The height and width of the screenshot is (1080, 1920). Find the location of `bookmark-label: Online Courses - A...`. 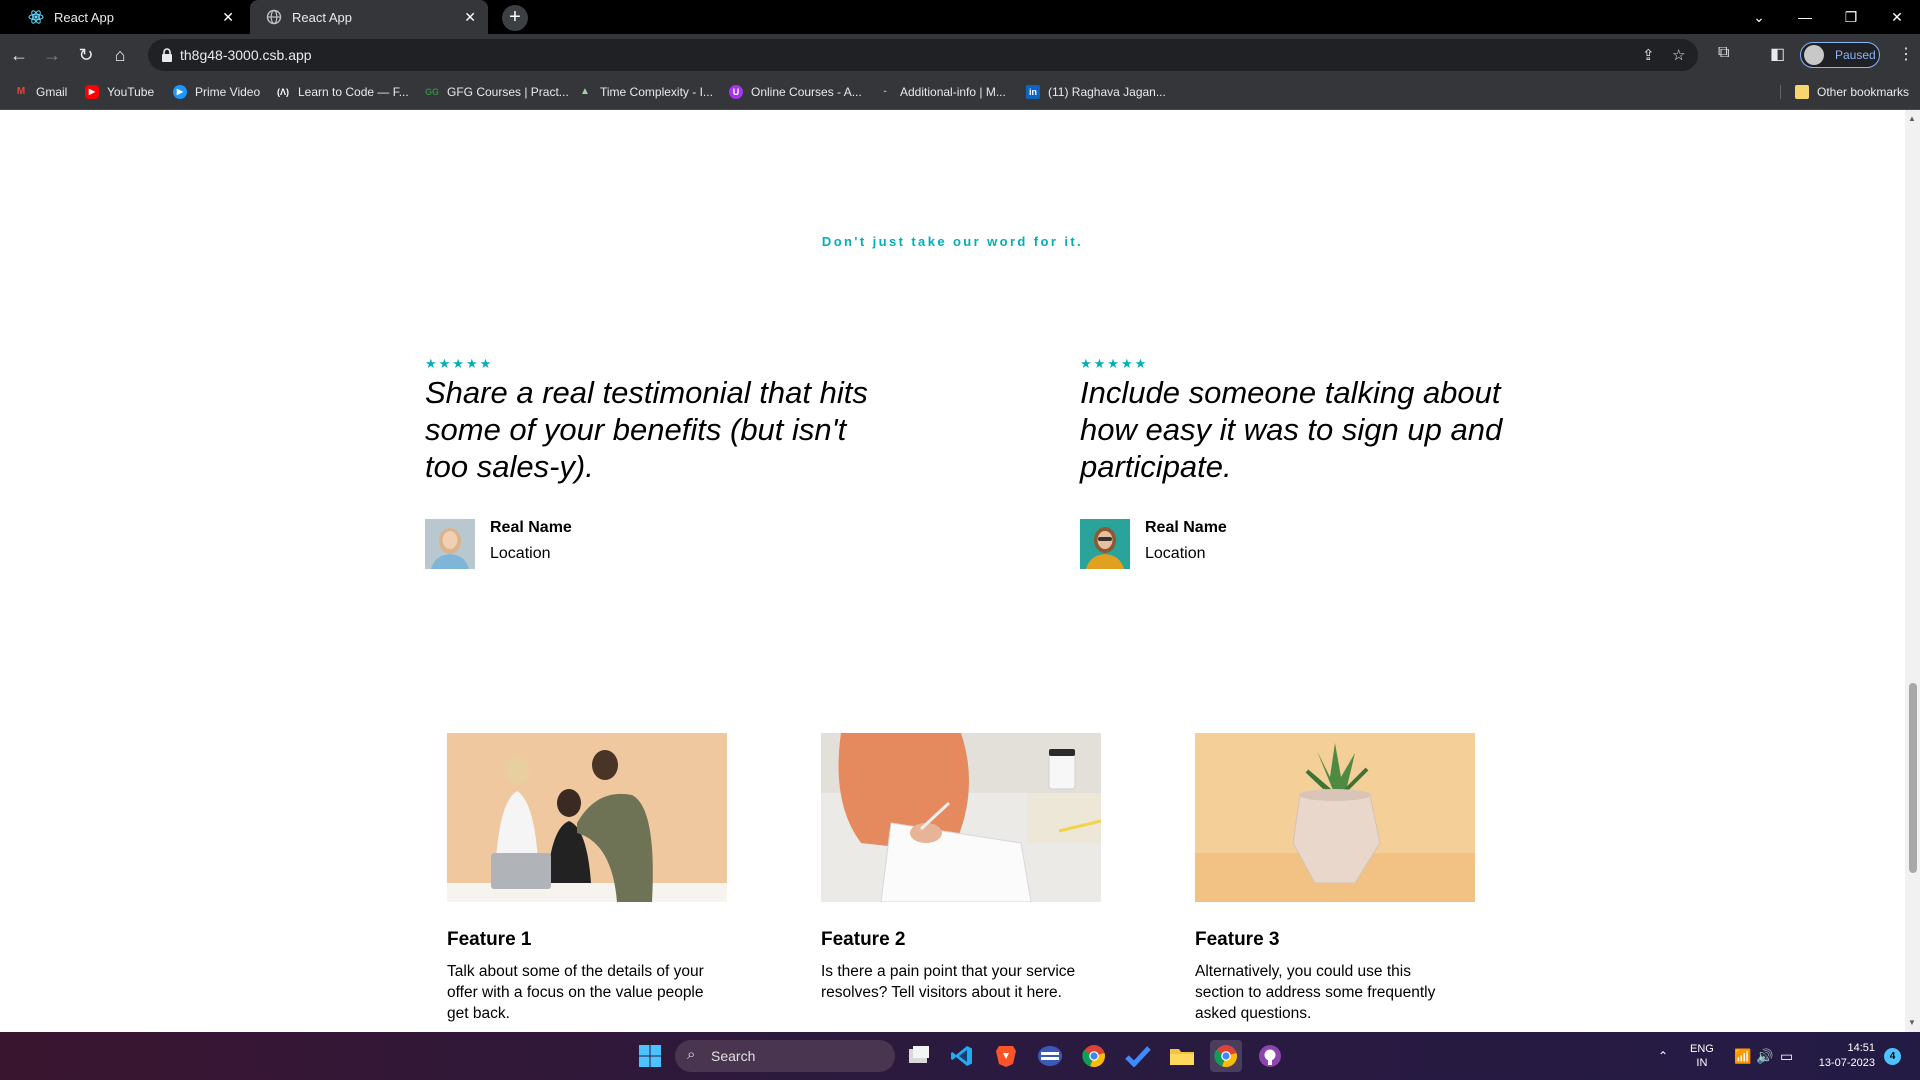

bookmark-label: Online Courses - A... is located at coordinates (806, 92).